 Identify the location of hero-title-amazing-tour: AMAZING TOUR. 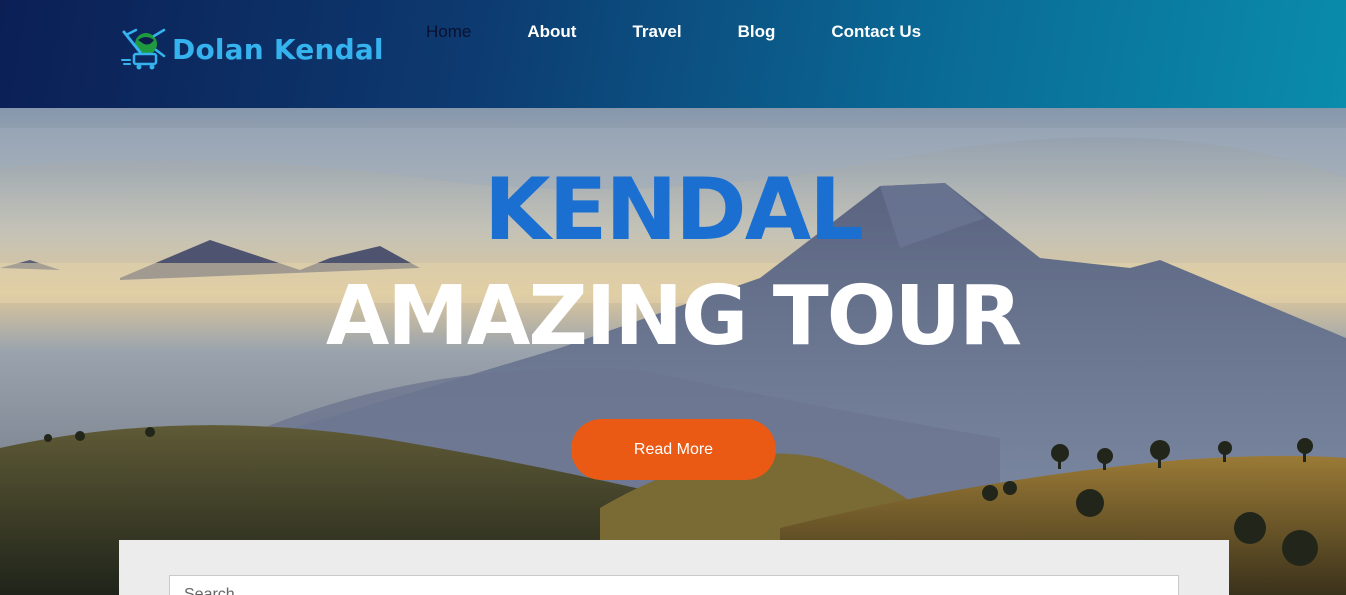
(673, 316).